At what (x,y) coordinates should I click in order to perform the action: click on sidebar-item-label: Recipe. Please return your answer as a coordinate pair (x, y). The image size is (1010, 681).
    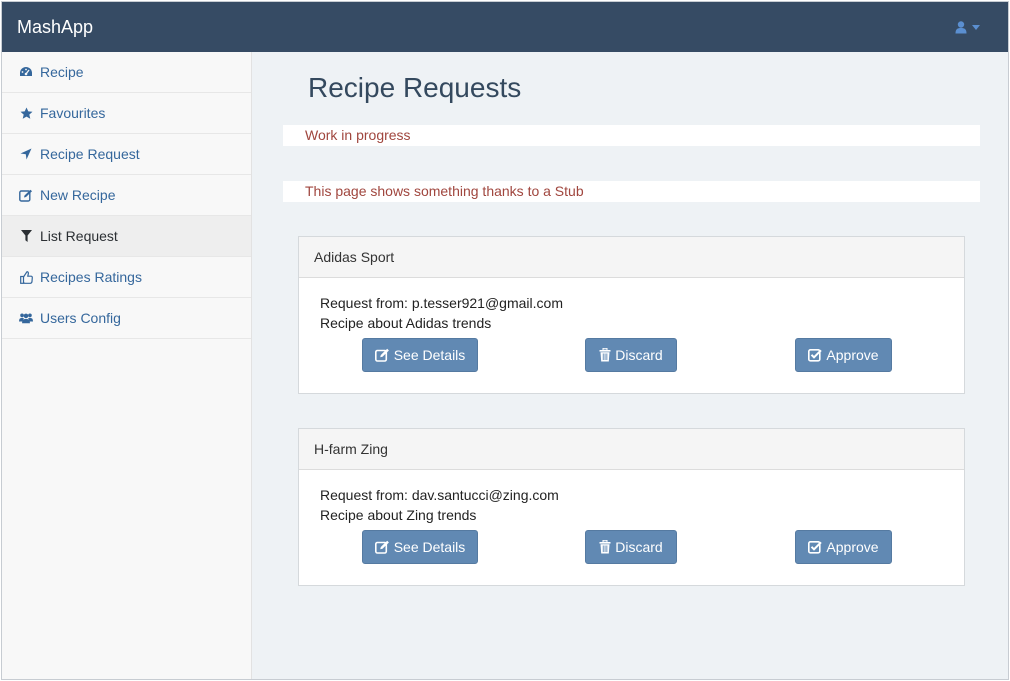
    Looking at the image, I should click on (62, 72).